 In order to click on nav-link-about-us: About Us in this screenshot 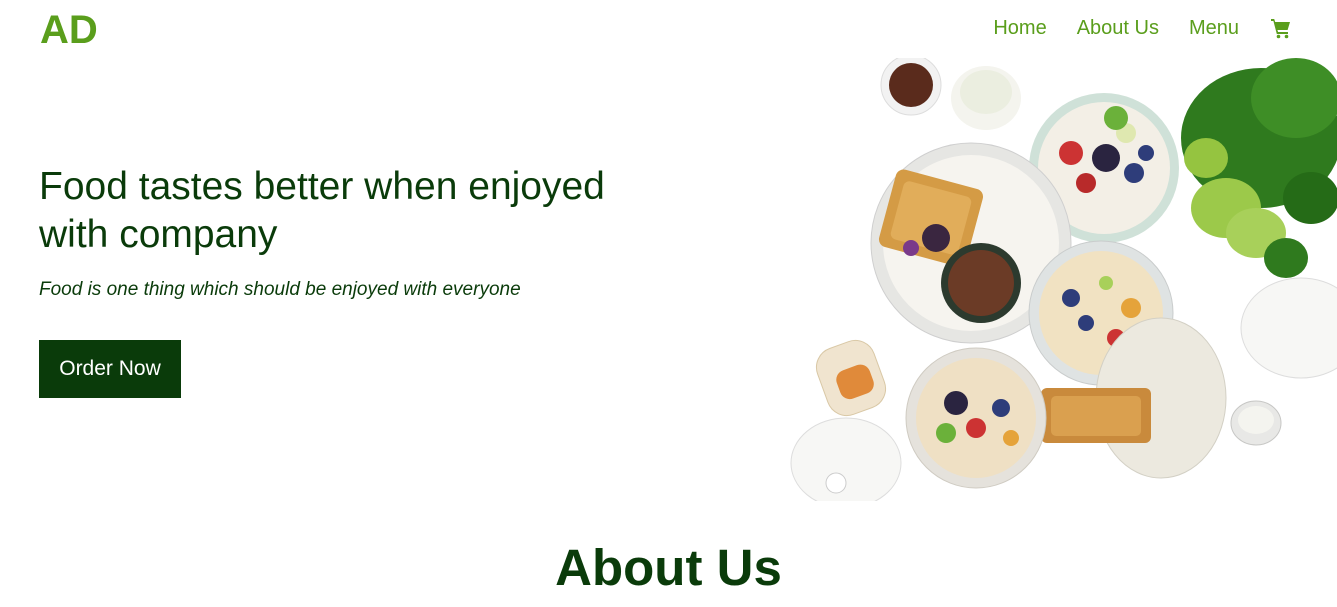, I will do `click(1118, 28)`.